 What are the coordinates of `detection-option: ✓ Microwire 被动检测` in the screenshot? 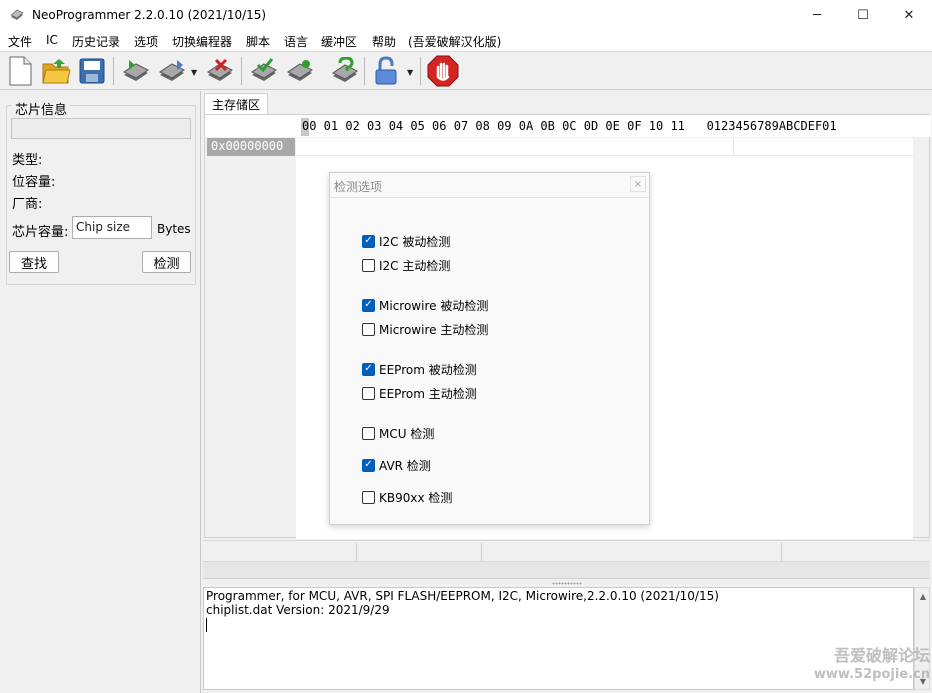 It's located at (425, 305).